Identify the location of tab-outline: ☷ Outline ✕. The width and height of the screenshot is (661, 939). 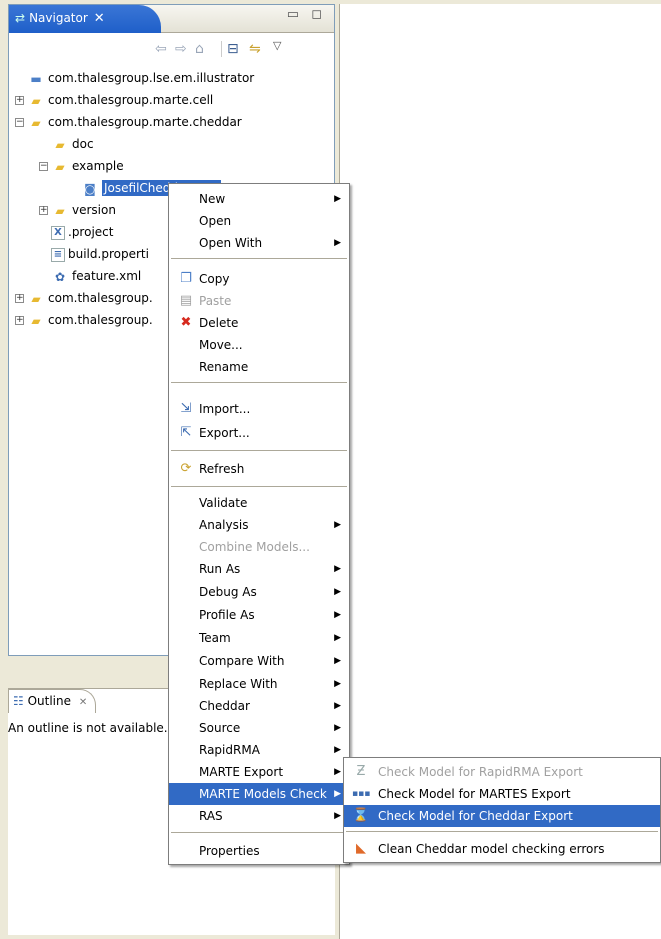
(52, 701).